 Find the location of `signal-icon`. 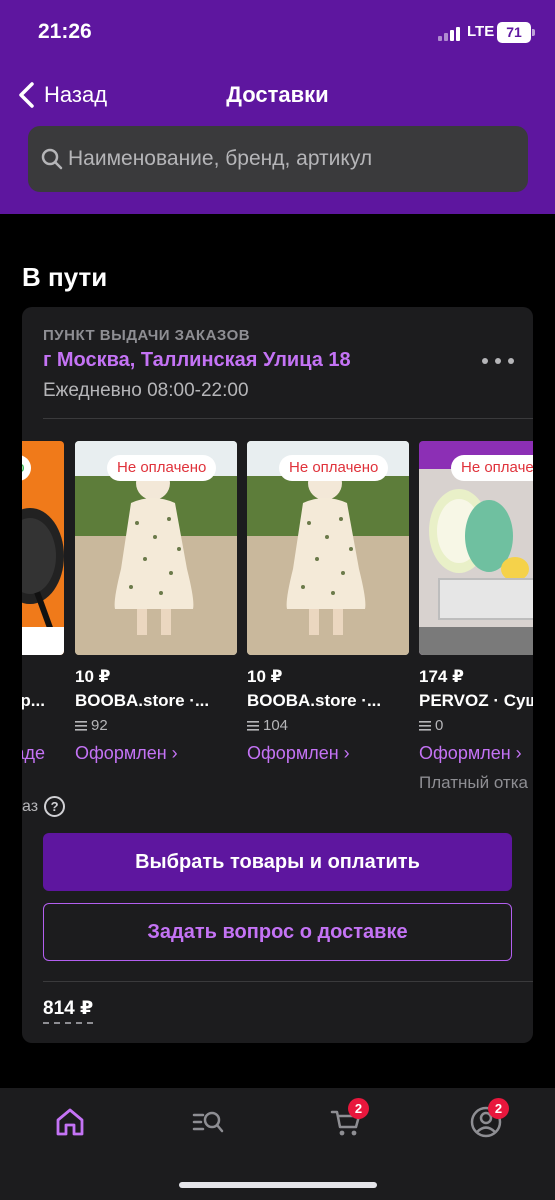

signal-icon is located at coordinates (450, 33).